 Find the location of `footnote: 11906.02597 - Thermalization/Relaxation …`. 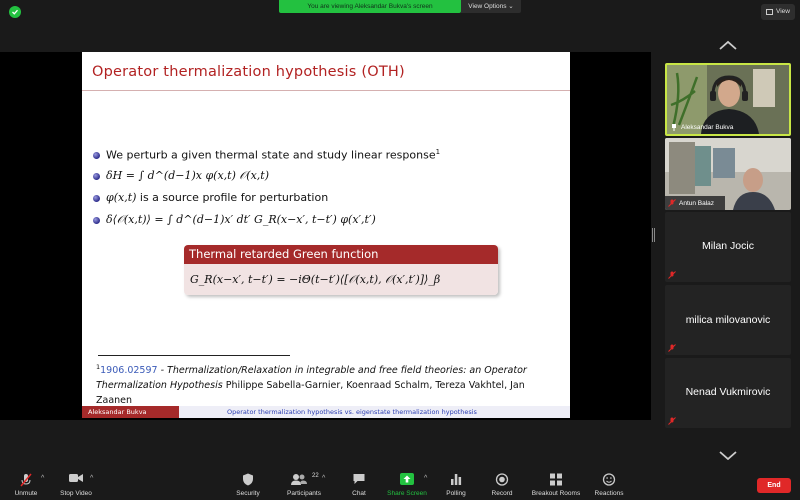

footnote: 11906.02597 - Thermalization/Relaxation … is located at coordinates (326, 384).